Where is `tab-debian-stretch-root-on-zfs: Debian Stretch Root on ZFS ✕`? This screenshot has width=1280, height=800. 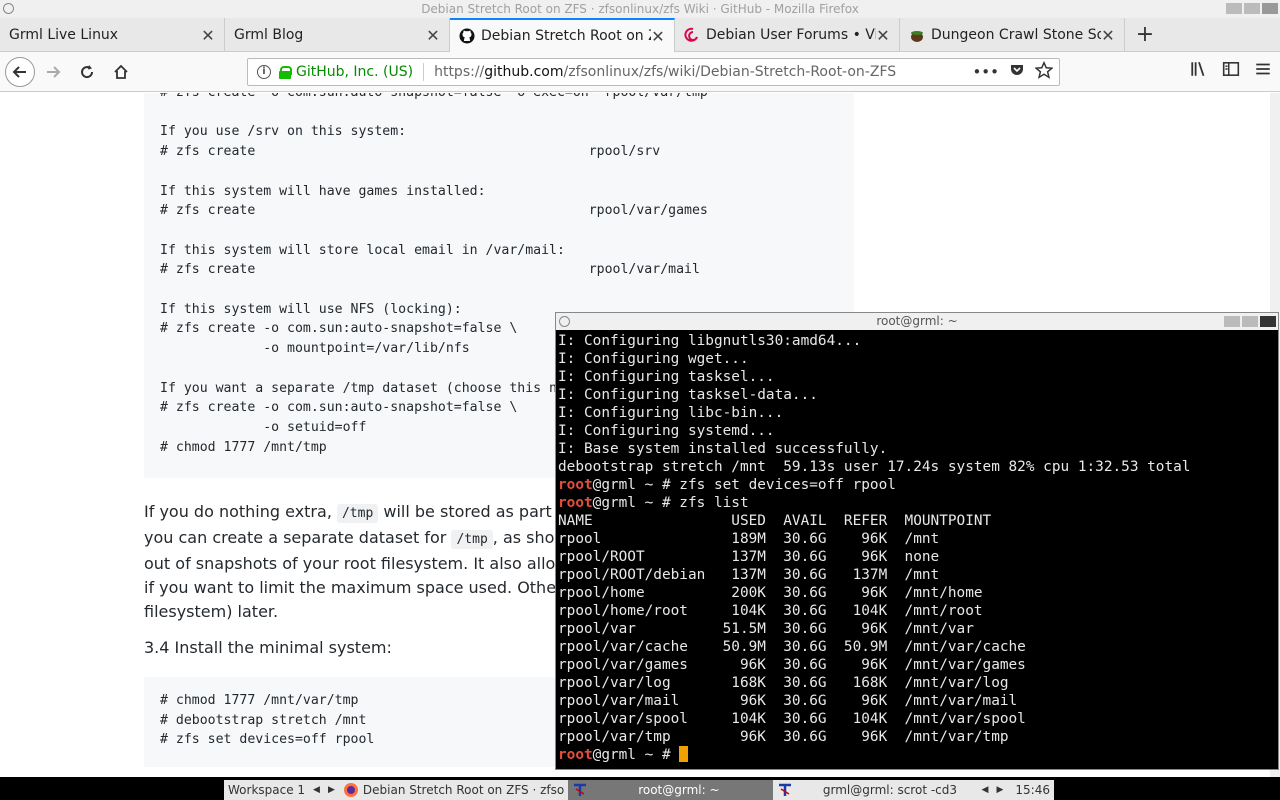 tab-debian-stretch-root-on-zfs: Debian Stretch Root on ZFS ✕ is located at coordinates (562, 35).